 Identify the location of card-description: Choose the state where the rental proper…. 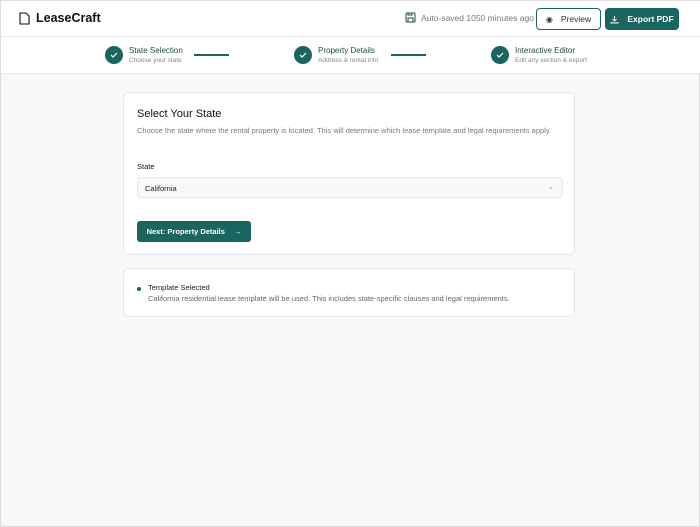
(344, 130).